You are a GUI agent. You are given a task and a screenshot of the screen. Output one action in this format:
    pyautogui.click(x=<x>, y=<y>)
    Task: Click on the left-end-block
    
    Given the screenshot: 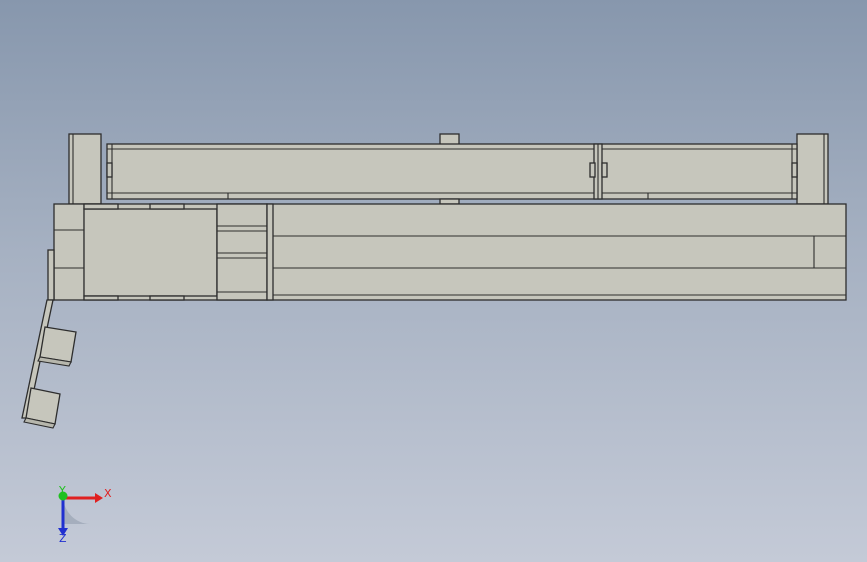 What is the action you would take?
    pyautogui.click(x=85, y=169)
    